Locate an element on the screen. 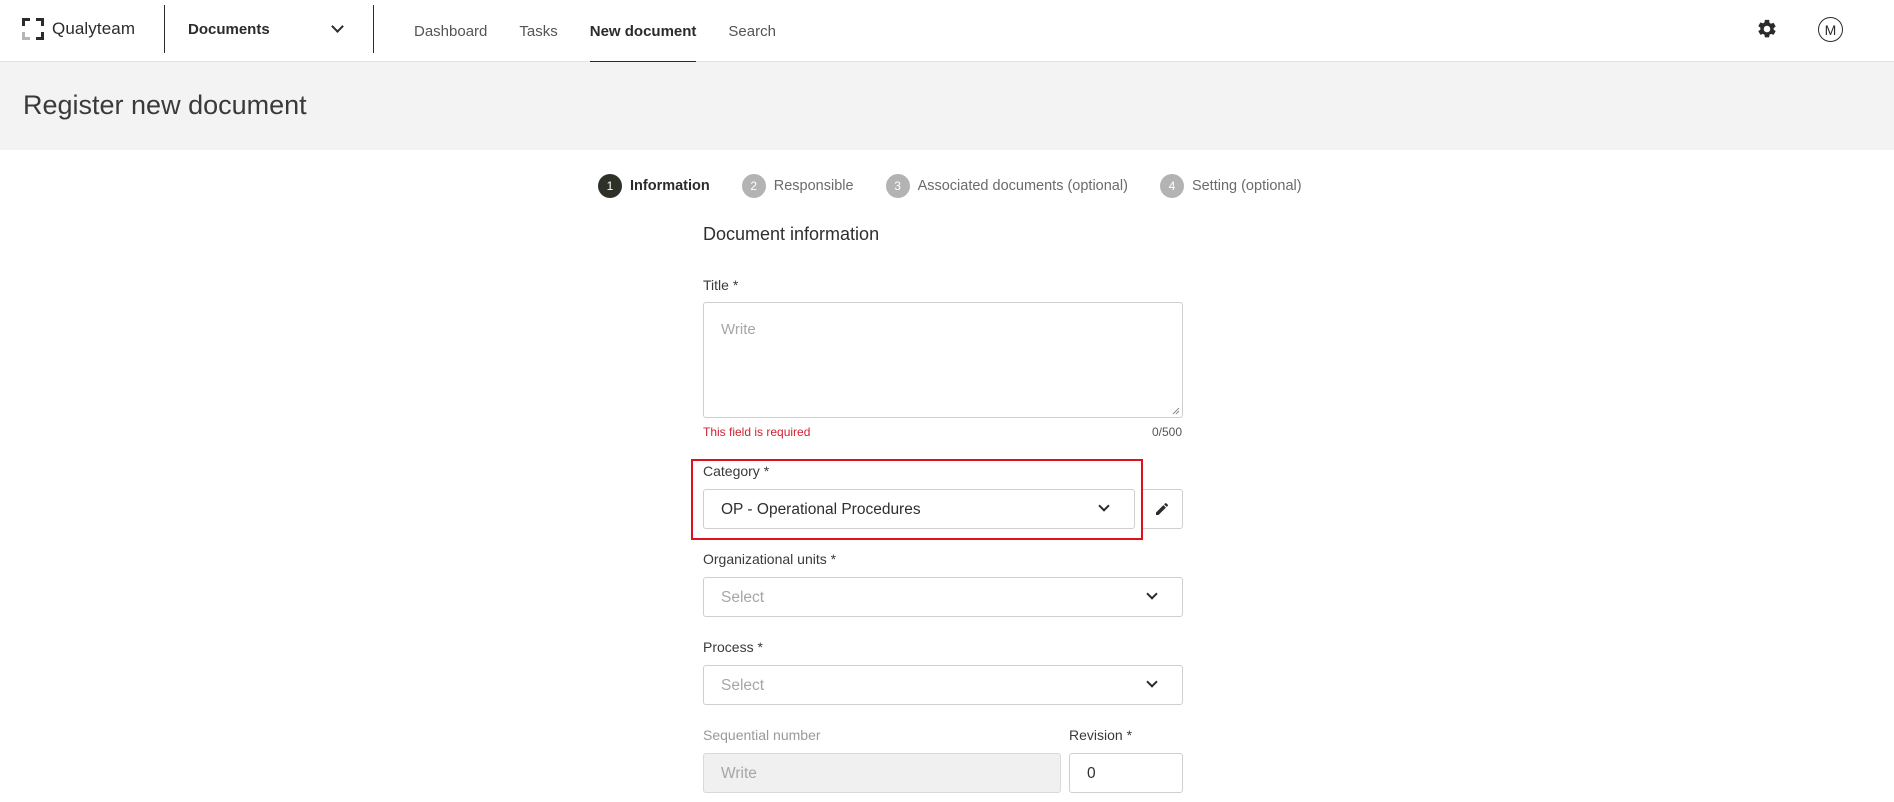 This screenshot has width=1894, height=802. step-responsible: 2 Responsible is located at coordinates (797, 186).